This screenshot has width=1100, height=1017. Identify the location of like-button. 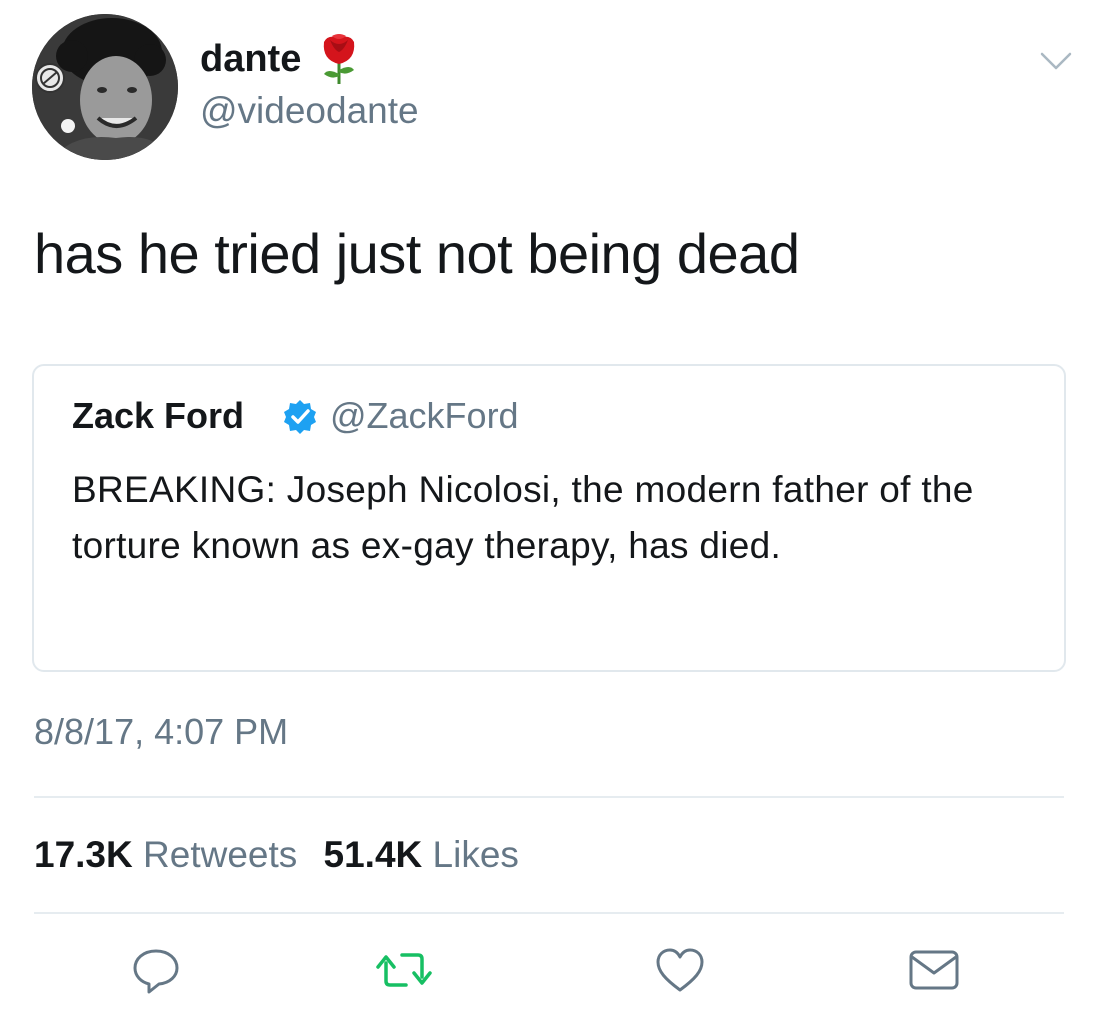
(680, 972).